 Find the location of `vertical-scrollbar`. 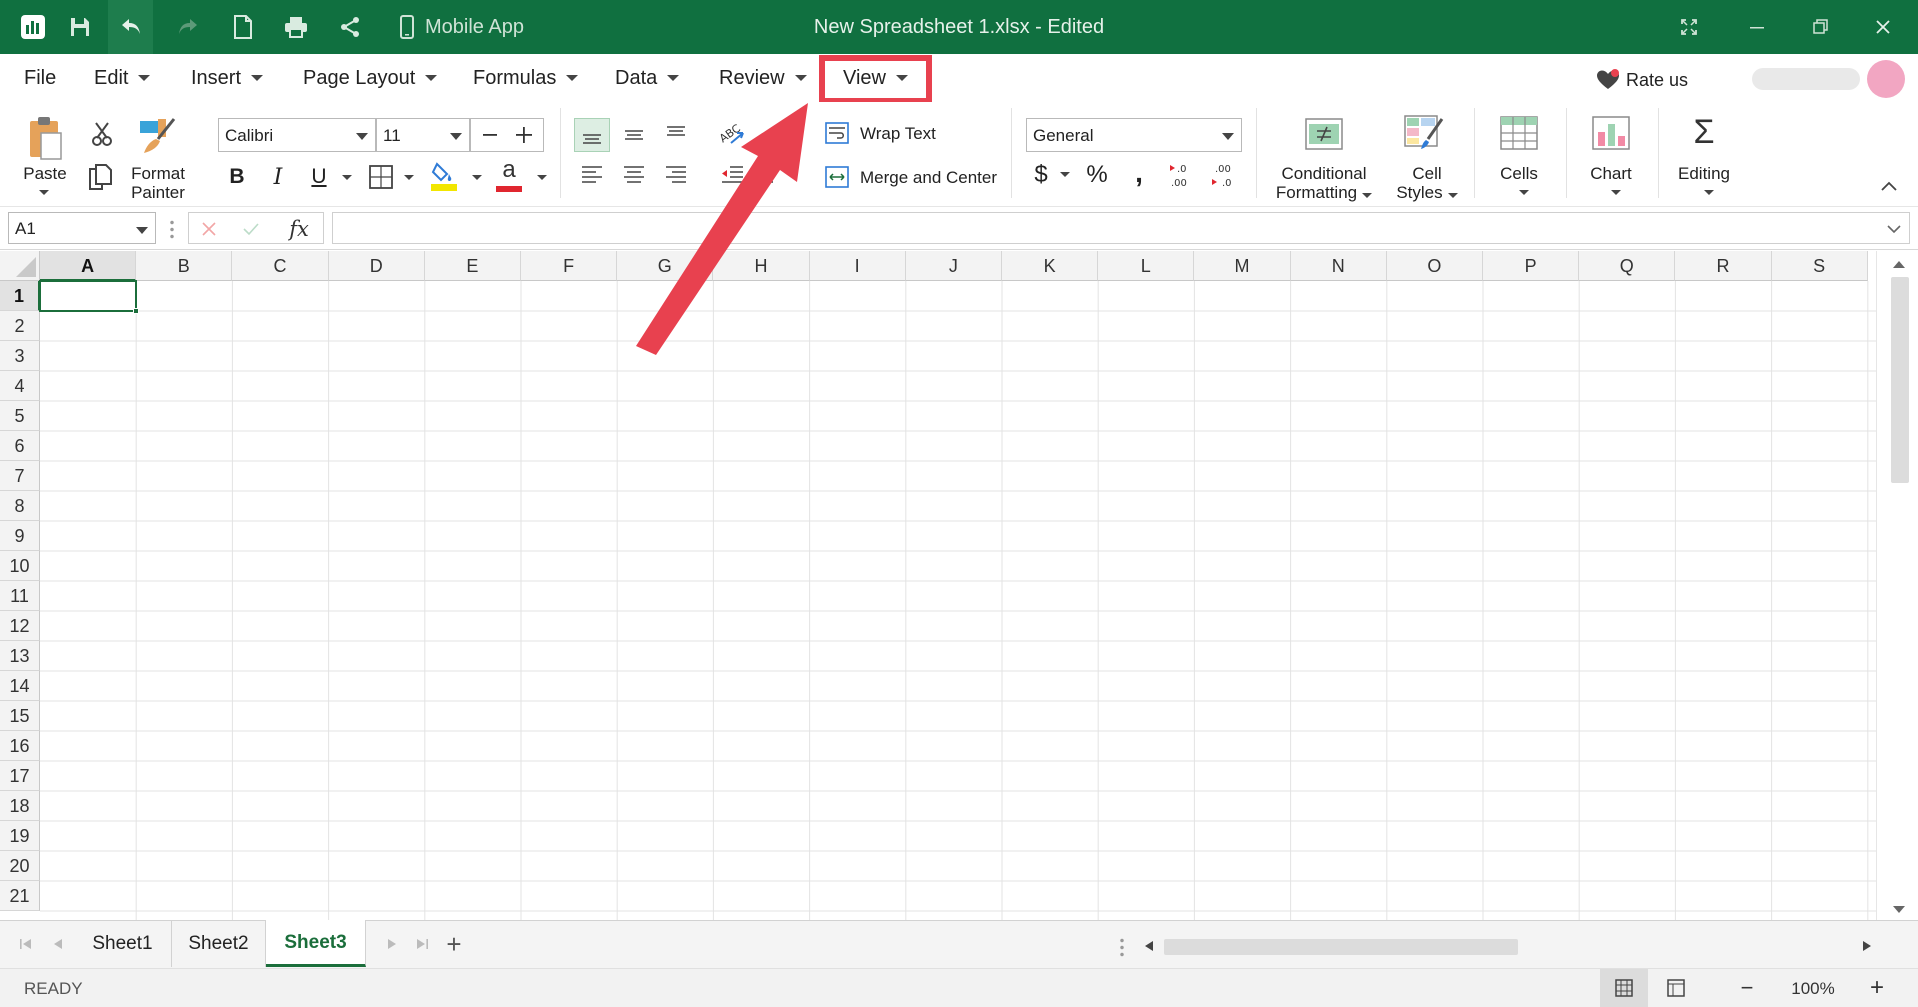

vertical-scrollbar is located at coordinates (1897, 585).